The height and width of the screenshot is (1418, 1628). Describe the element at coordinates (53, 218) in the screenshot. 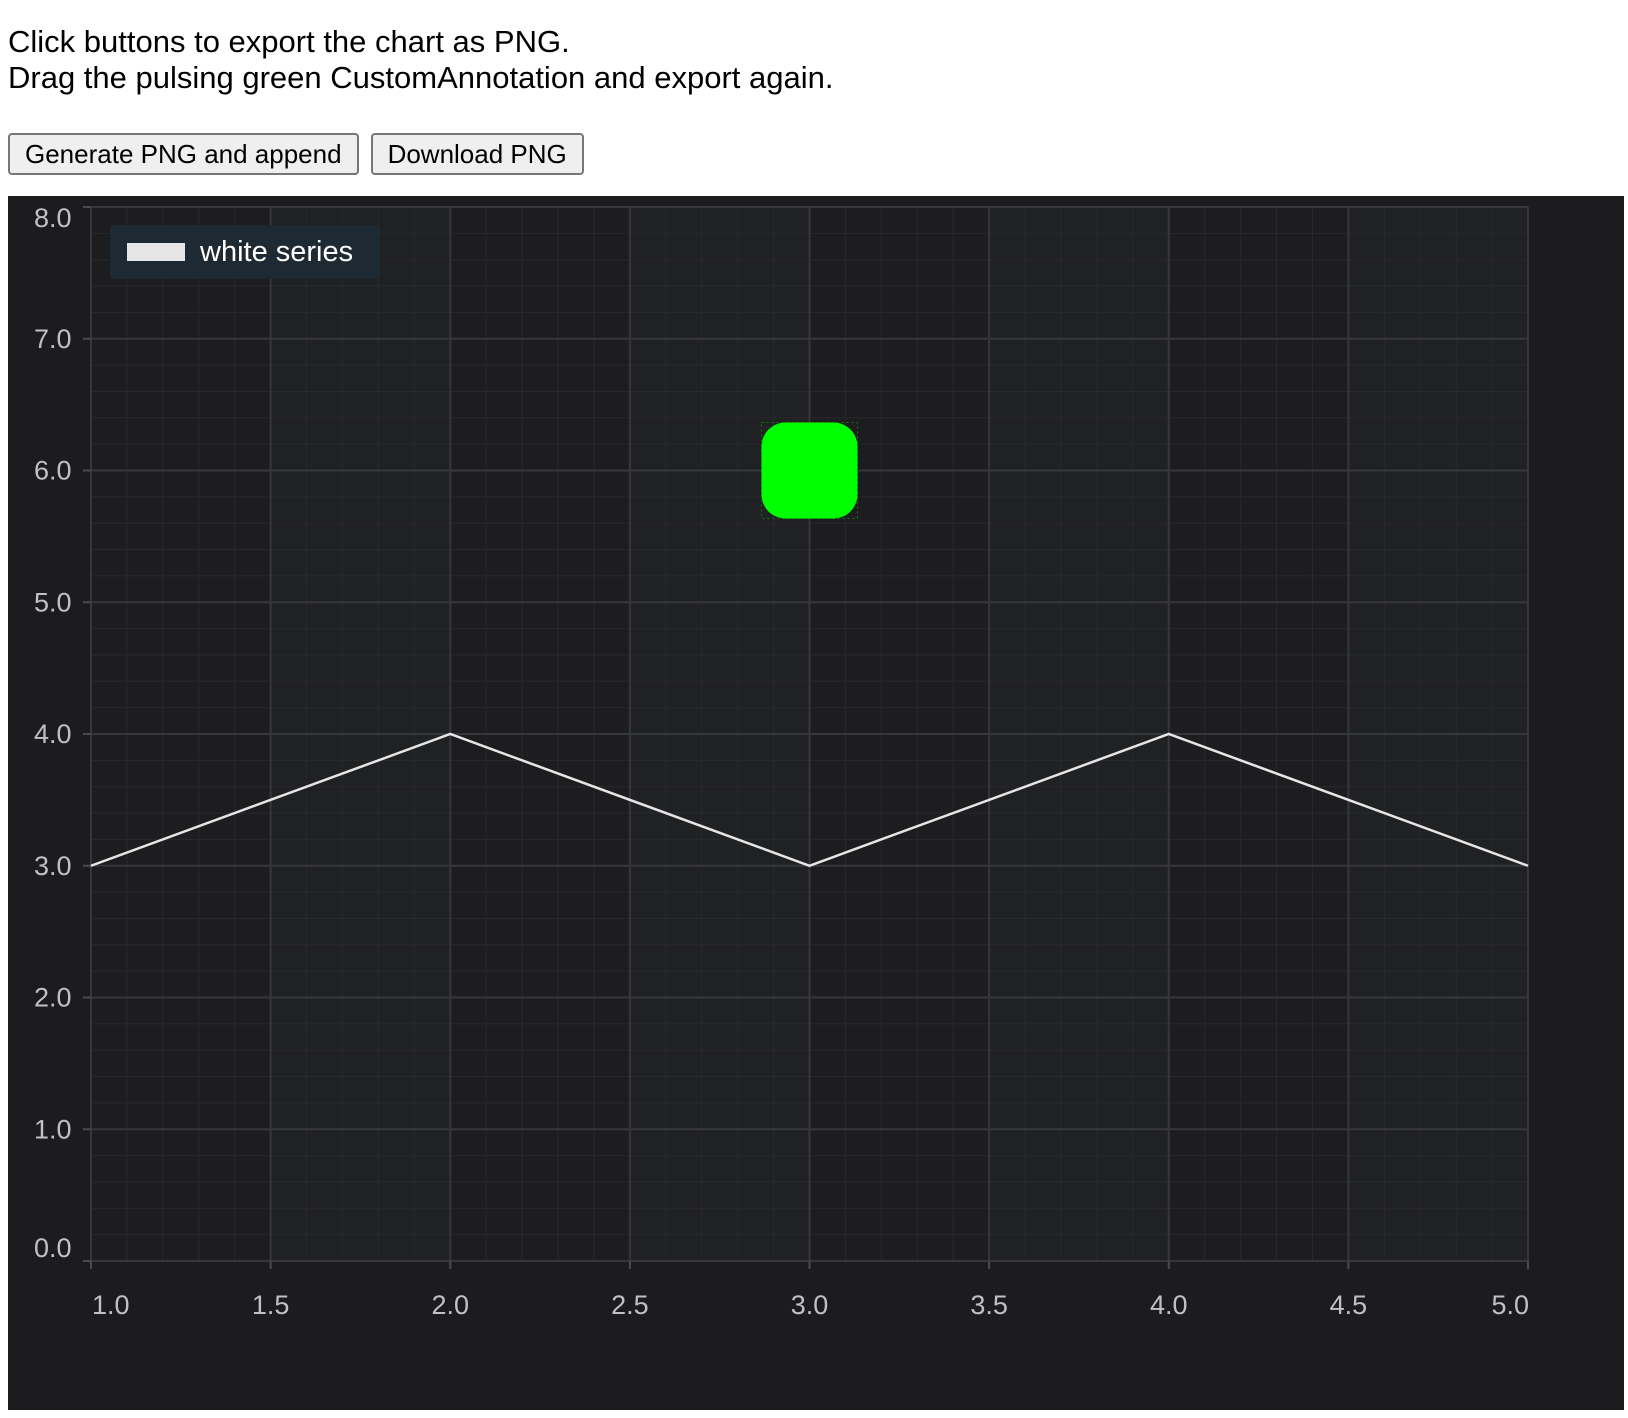

I see `y-tick-label: 8.0` at that location.